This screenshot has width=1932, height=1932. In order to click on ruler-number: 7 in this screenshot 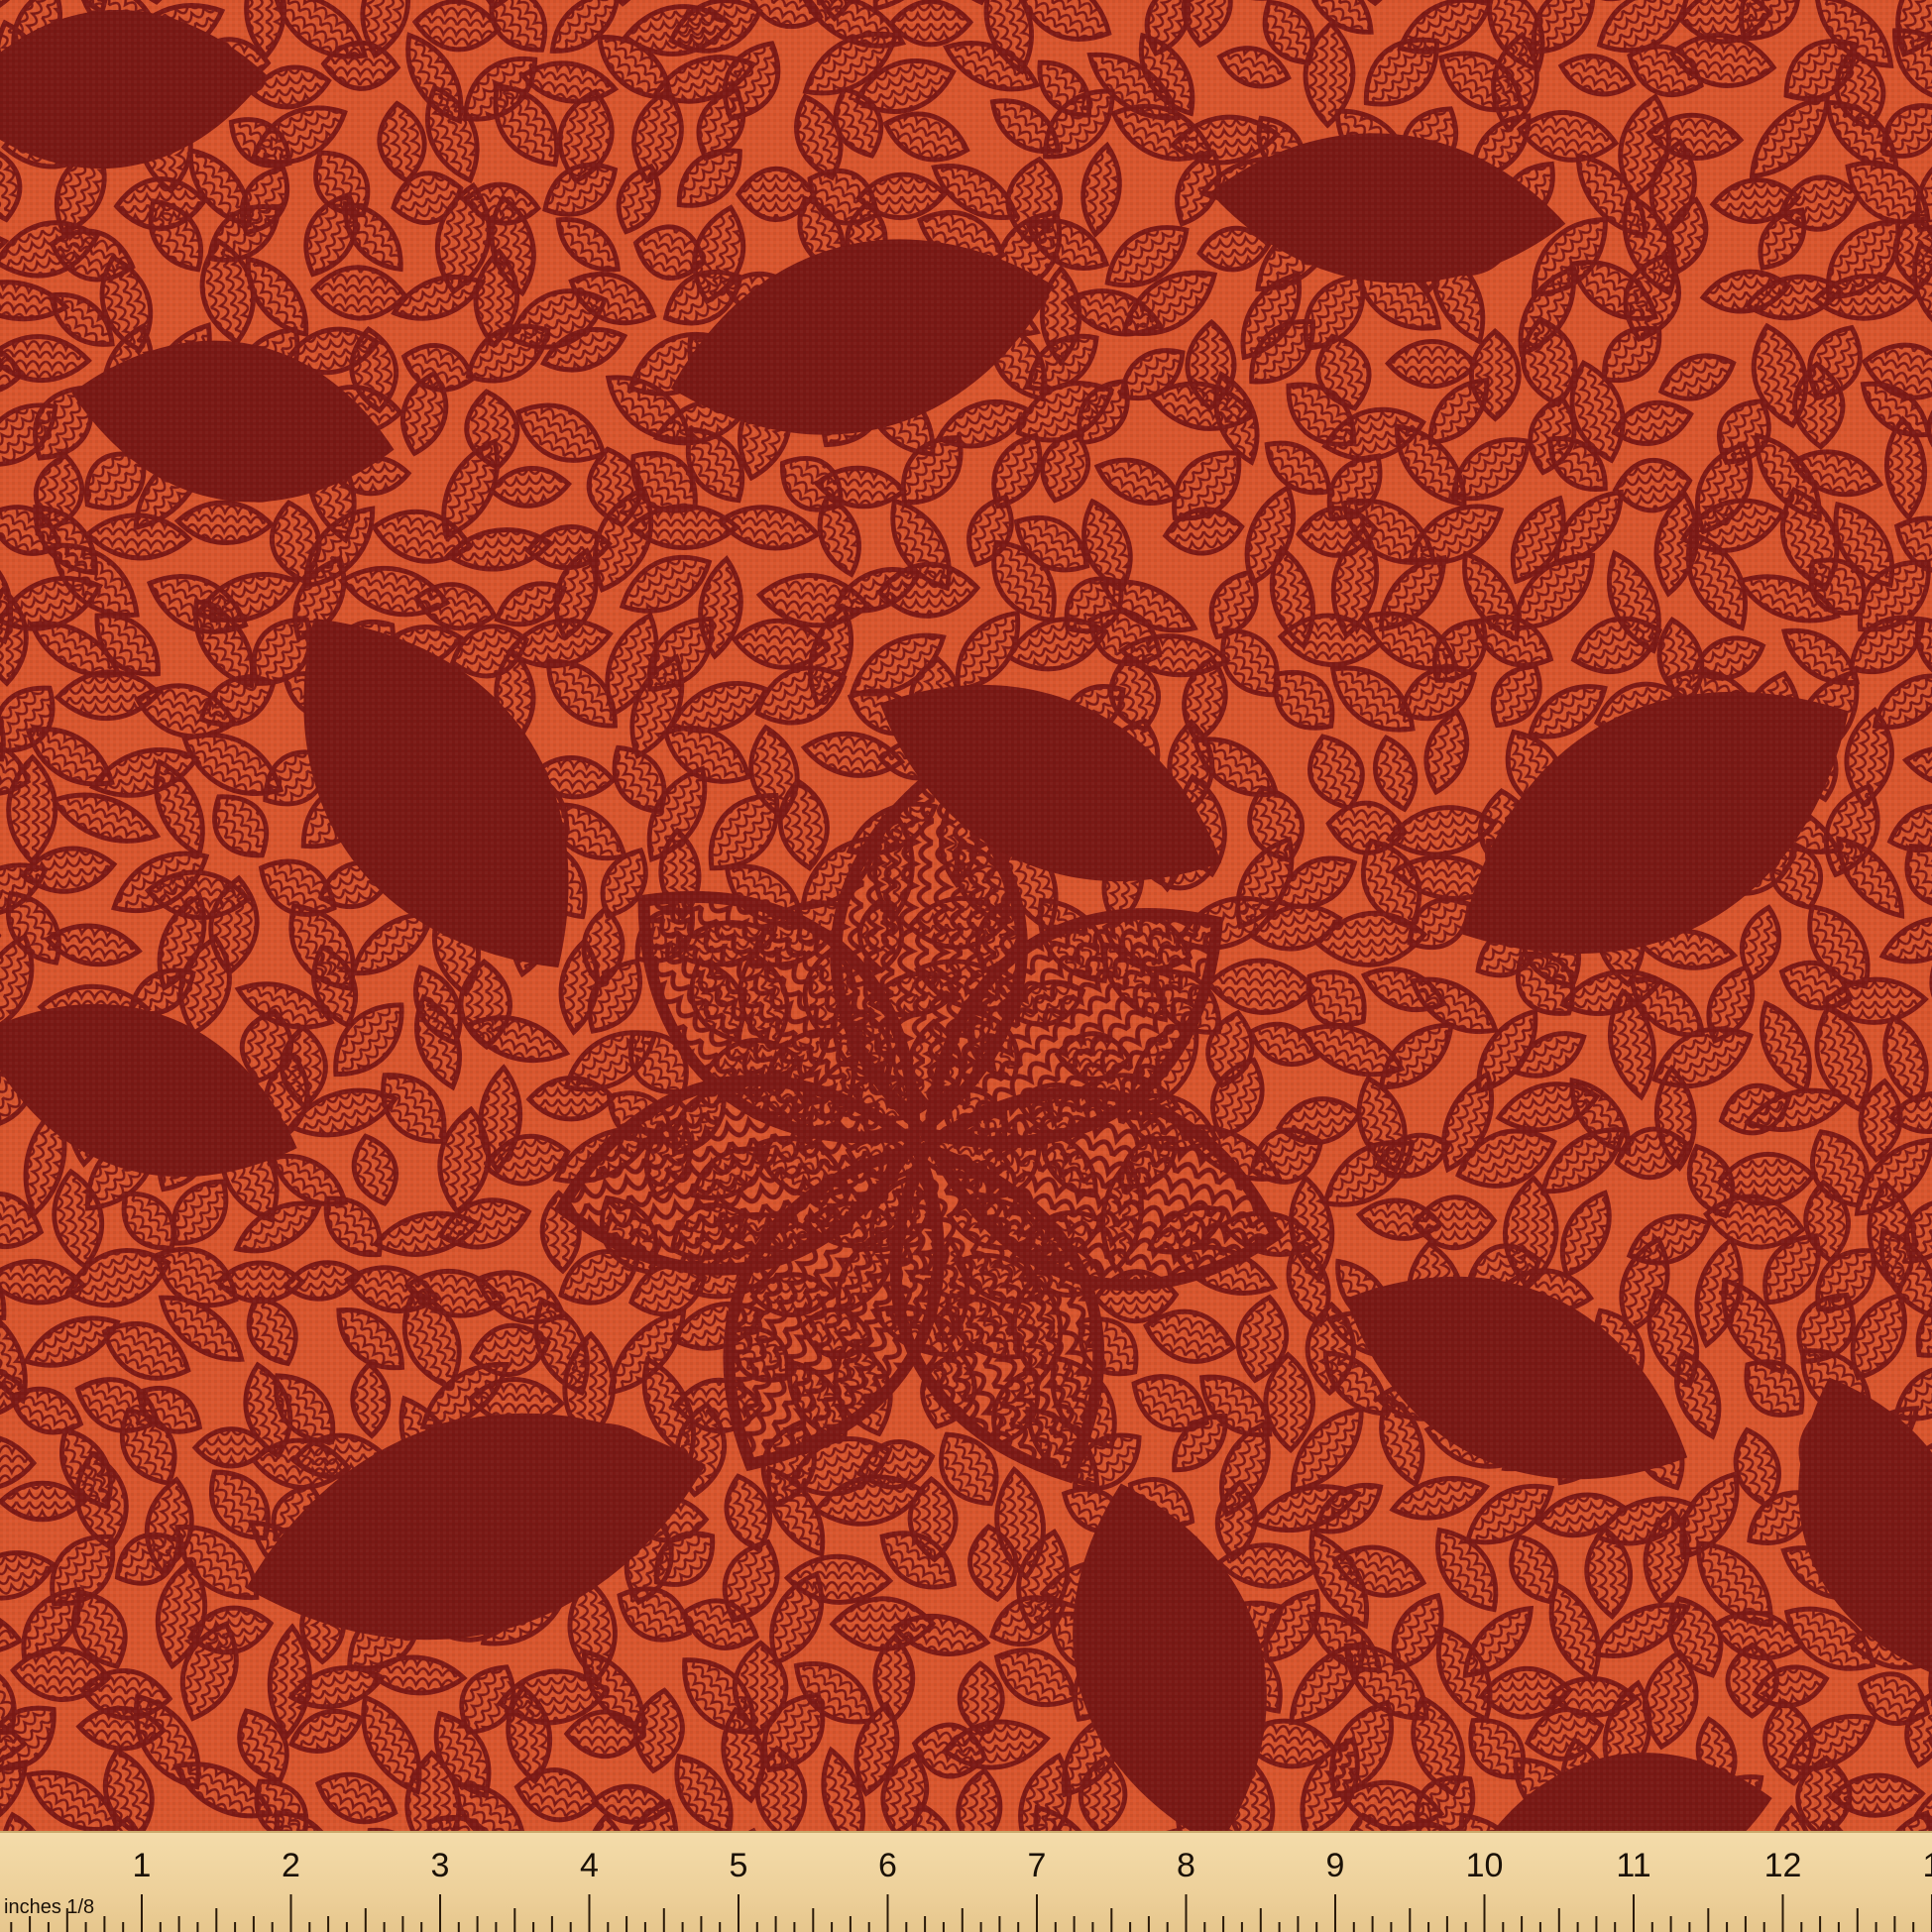, I will do `click(1037, 1865)`.